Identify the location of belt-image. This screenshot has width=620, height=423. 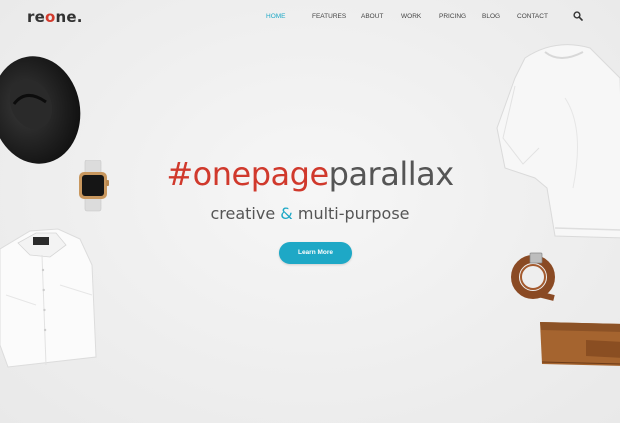
(533, 276).